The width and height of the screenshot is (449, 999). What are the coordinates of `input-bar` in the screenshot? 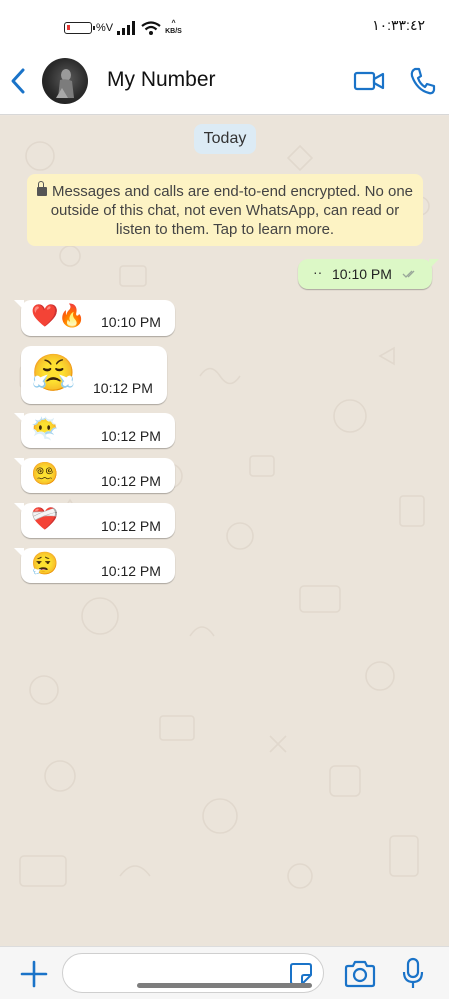 It's located at (224, 972).